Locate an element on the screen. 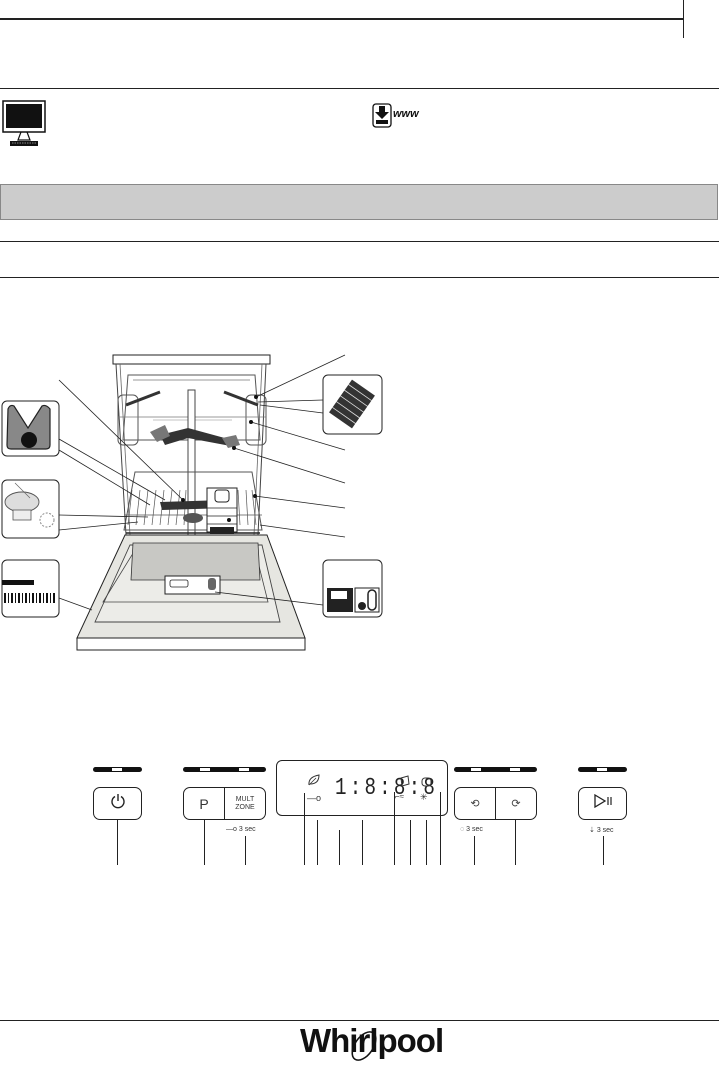 Image resolution: width=719 pixels, height=1071 pixels. delay-leader is located at coordinates (474, 850).